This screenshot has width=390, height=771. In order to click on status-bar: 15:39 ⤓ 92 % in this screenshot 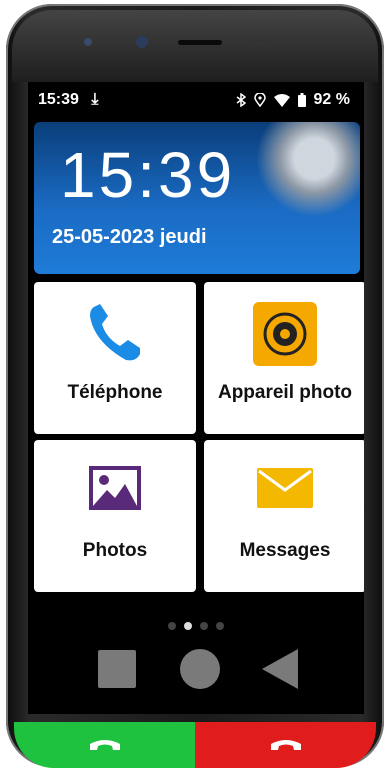, I will do `click(196, 100)`.